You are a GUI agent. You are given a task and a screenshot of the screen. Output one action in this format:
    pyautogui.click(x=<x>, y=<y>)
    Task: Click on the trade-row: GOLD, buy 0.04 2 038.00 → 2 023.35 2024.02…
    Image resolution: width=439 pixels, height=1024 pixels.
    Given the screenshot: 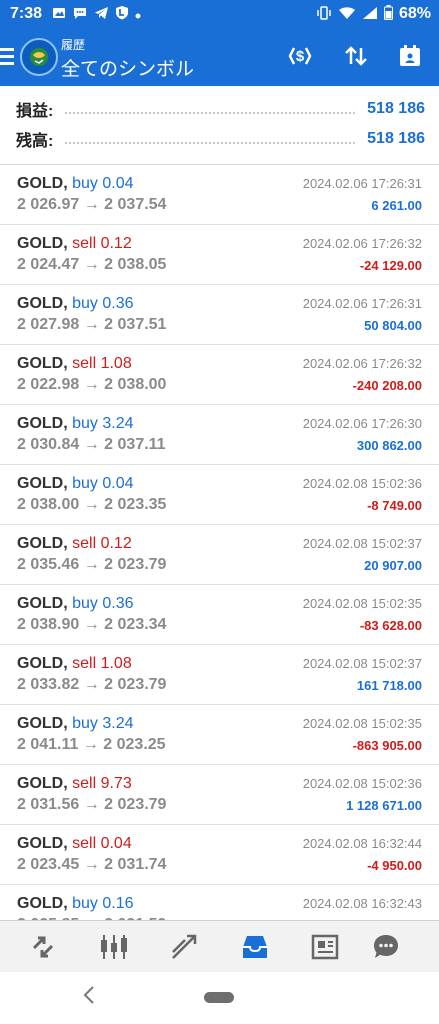 What is the action you would take?
    pyautogui.click(x=219, y=495)
    